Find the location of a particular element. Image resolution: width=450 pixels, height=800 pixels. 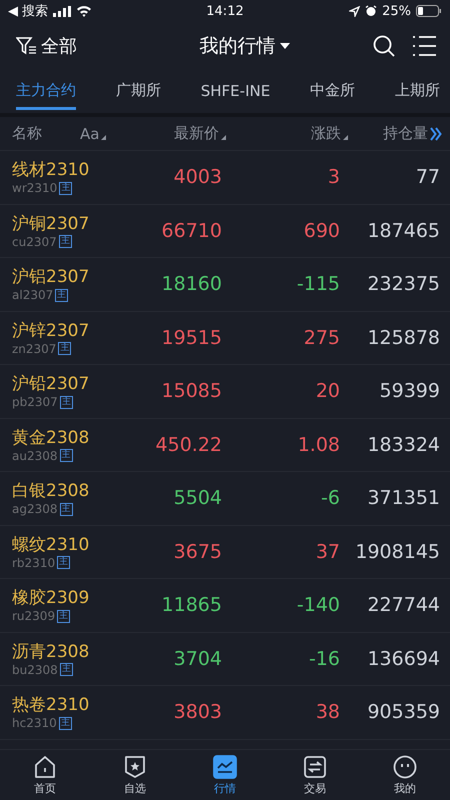

battery-percent: 25% is located at coordinates (396, 11).